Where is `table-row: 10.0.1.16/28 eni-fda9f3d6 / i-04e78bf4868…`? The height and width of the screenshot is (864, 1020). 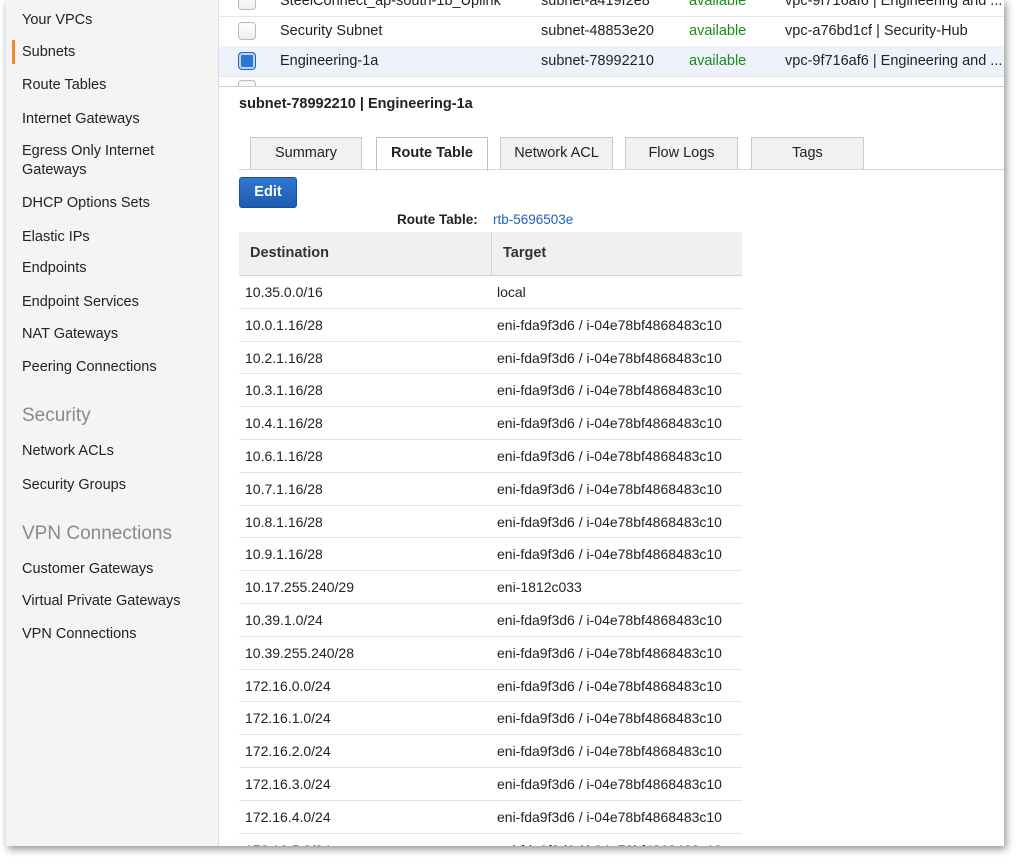
table-row: 10.0.1.16/28 eni-fda9f3d6 / i-04e78bf4868… is located at coordinates (490, 325).